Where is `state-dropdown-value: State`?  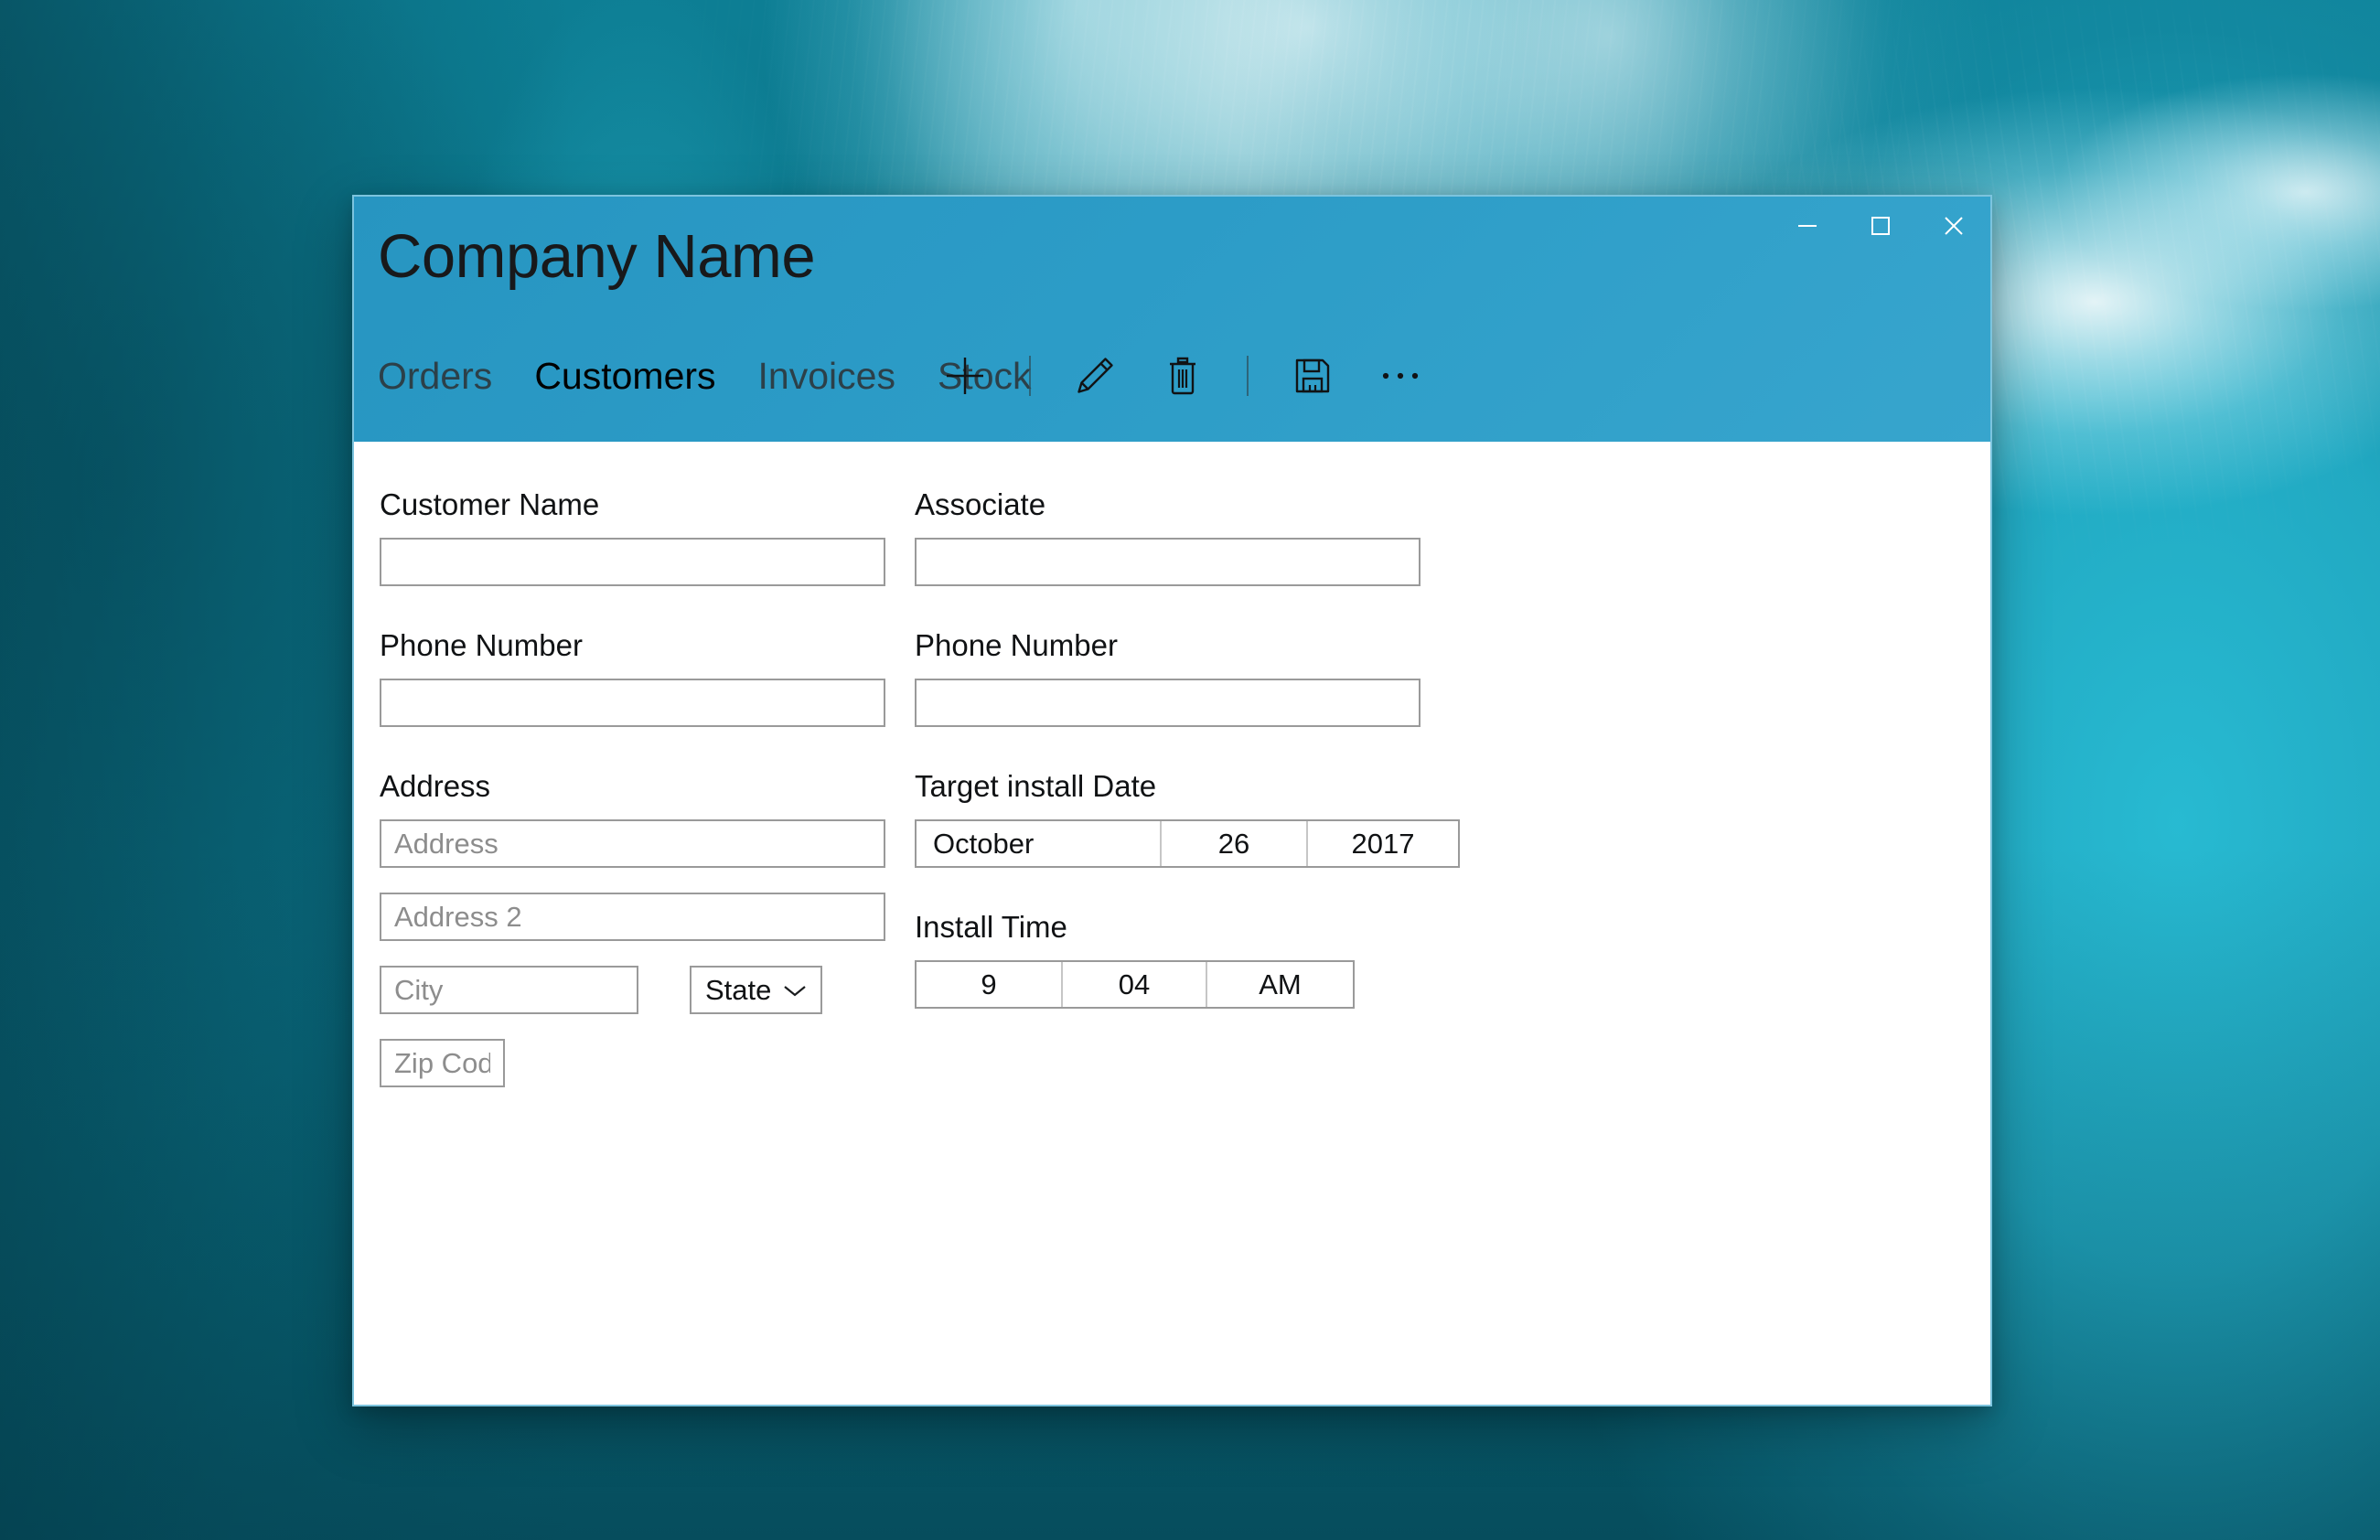
state-dropdown-value: State is located at coordinates (738, 990).